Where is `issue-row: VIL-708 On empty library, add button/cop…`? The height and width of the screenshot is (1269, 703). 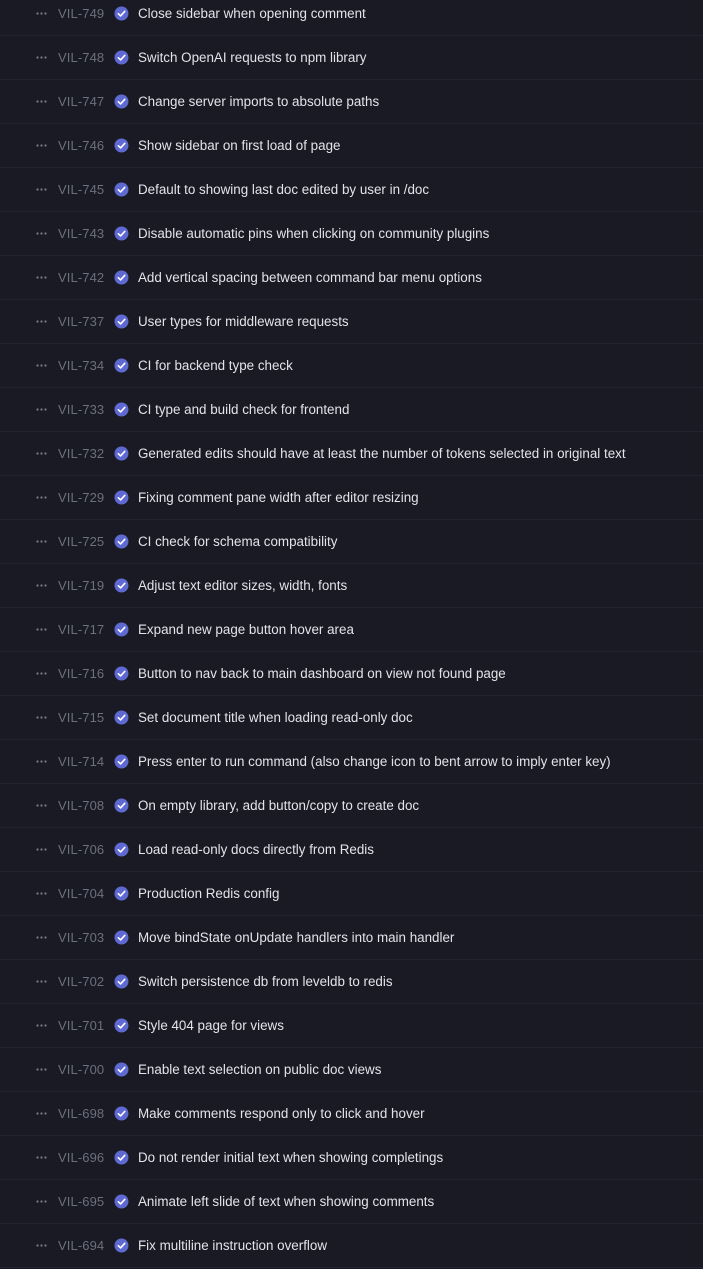
issue-row: VIL-708 On empty library, add button/cop… is located at coordinates (351, 806).